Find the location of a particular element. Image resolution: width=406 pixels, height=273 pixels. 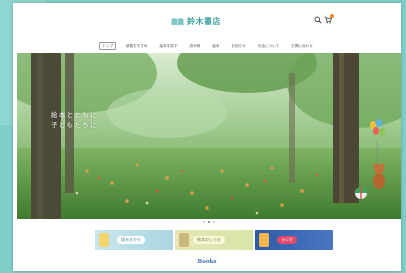

nav-item-find: 絵本を探す is located at coordinates (169, 46).